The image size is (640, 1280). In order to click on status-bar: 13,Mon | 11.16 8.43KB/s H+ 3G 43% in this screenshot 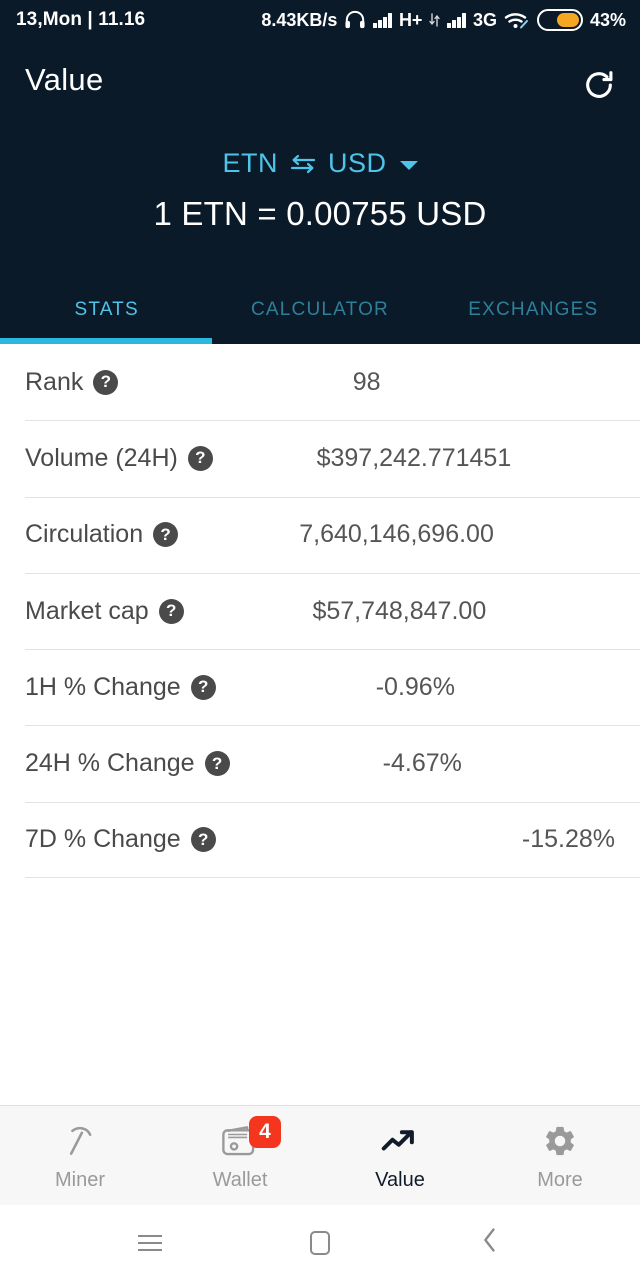, I will do `click(320, 20)`.